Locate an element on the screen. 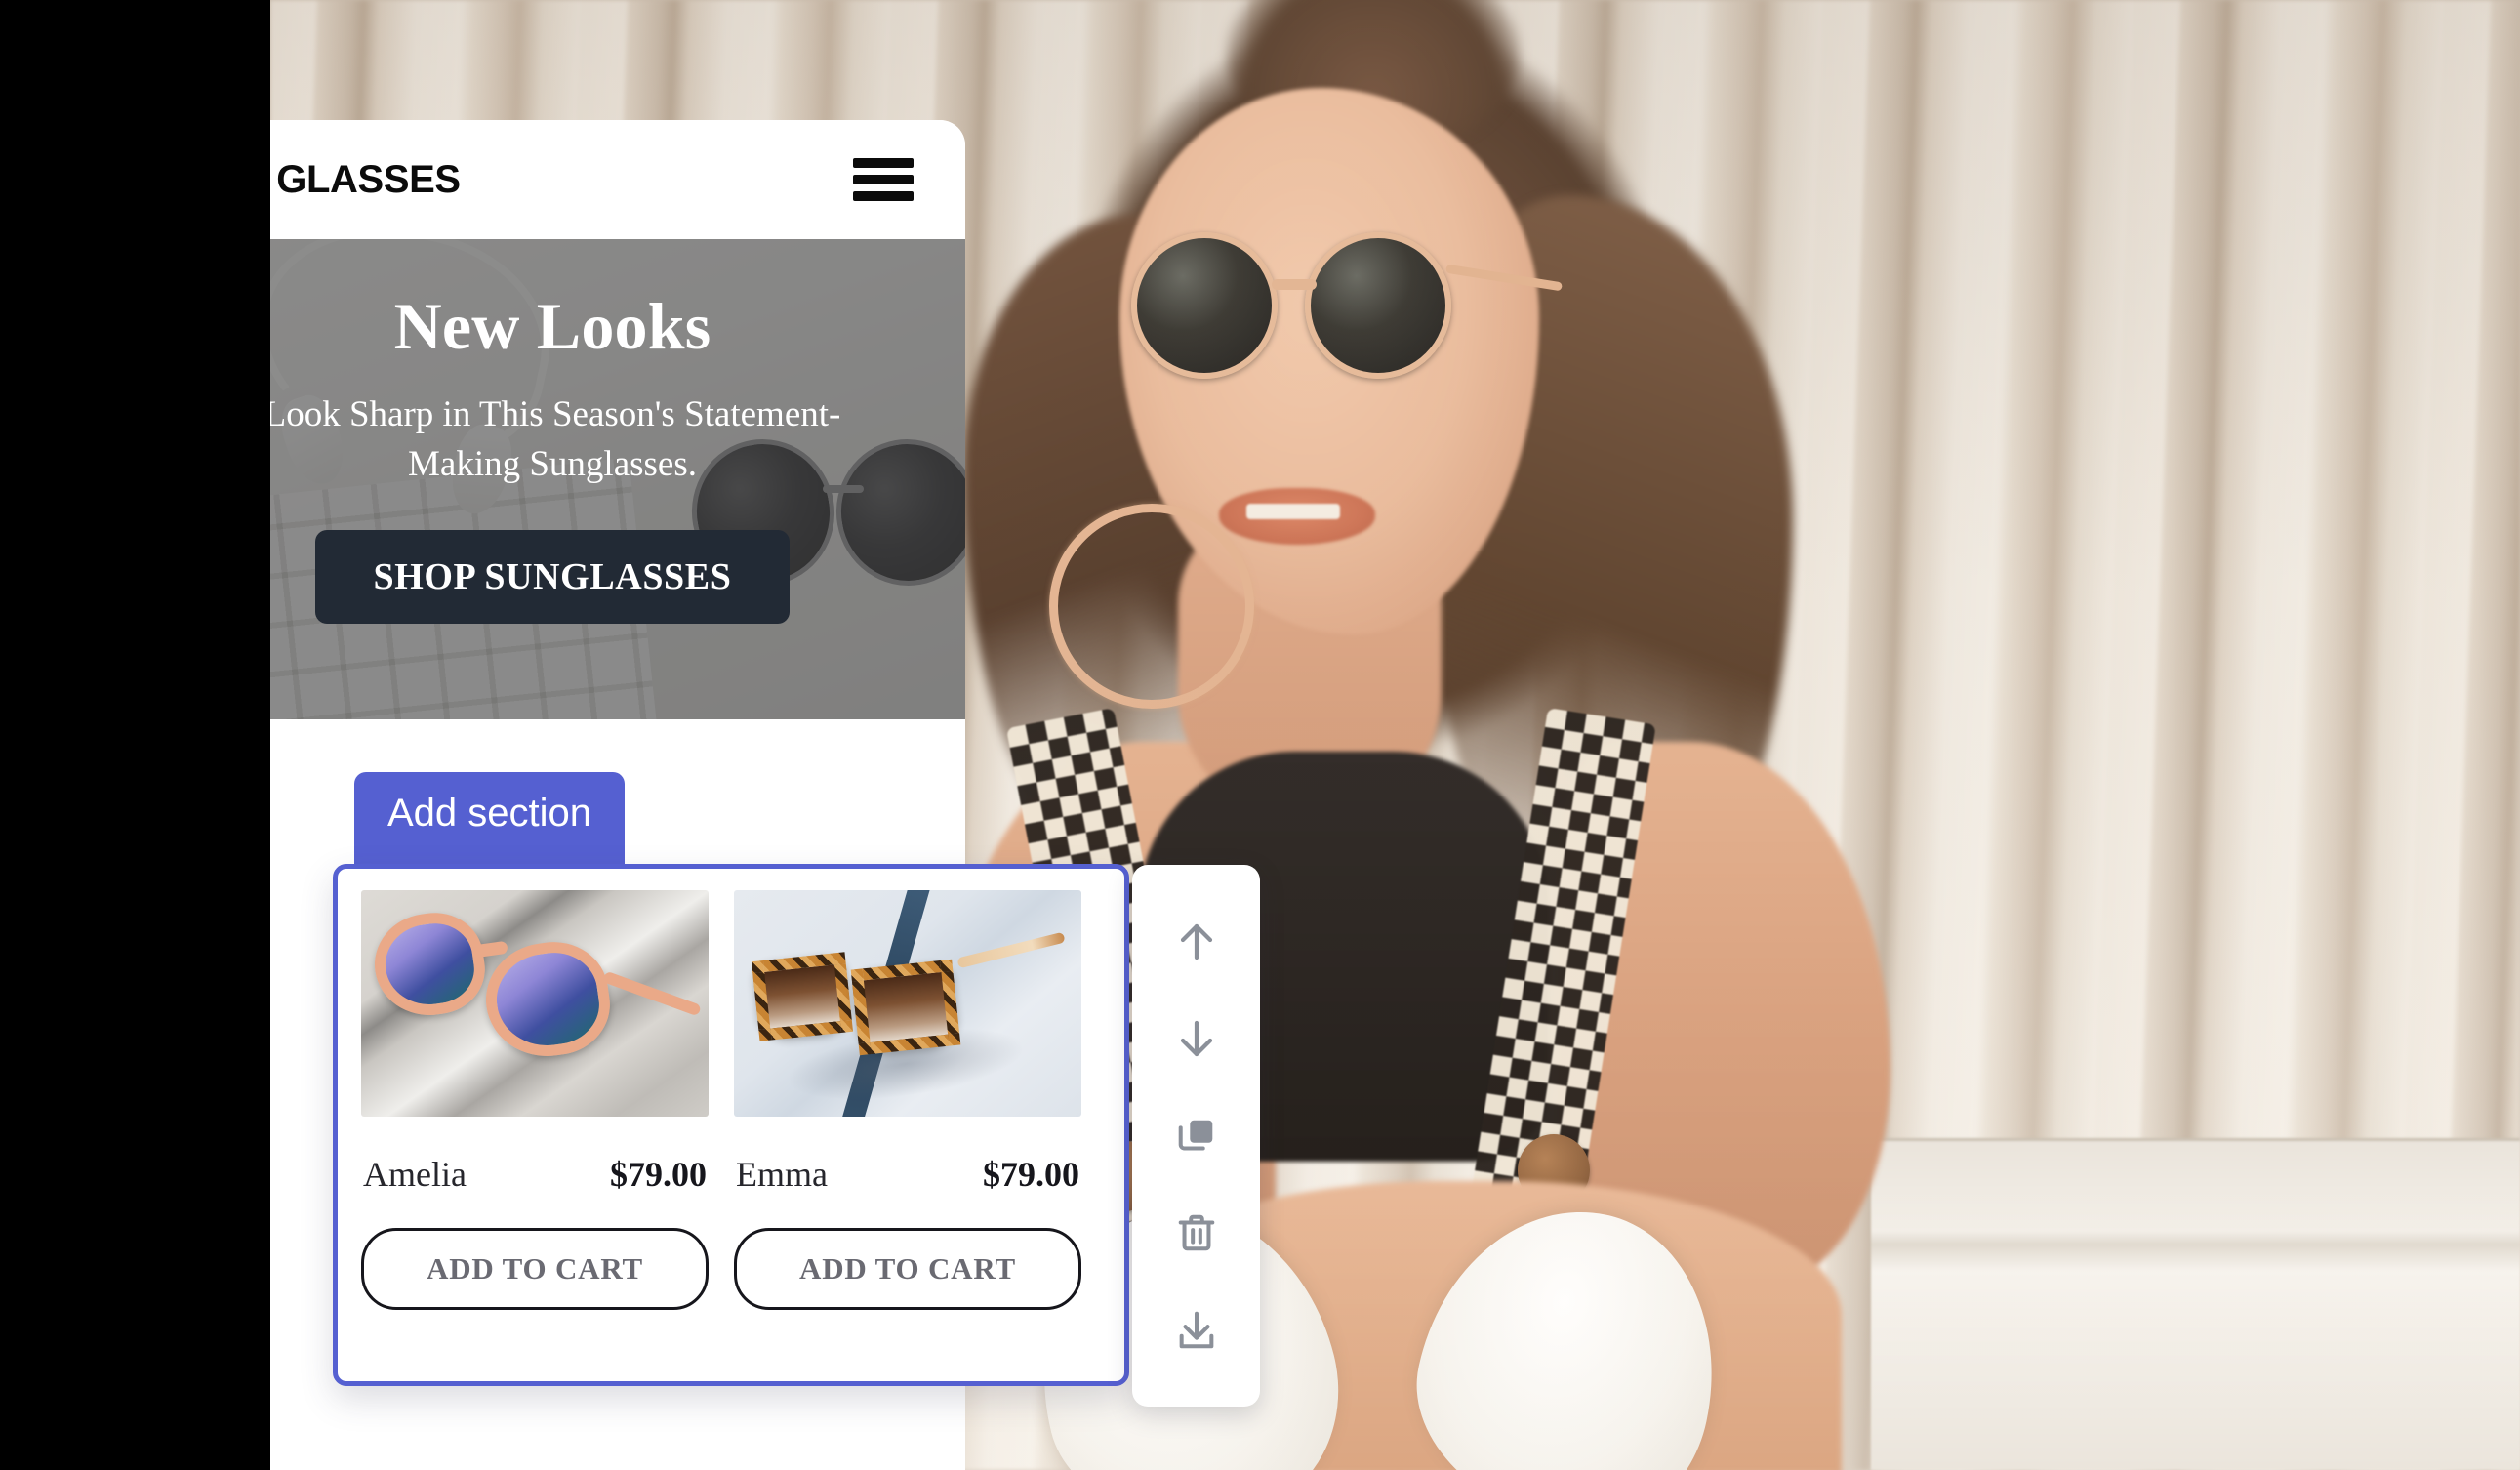 This screenshot has width=2520, height=1470. product-meta: Emma $79.00 is located at coordinates (907, 1175).